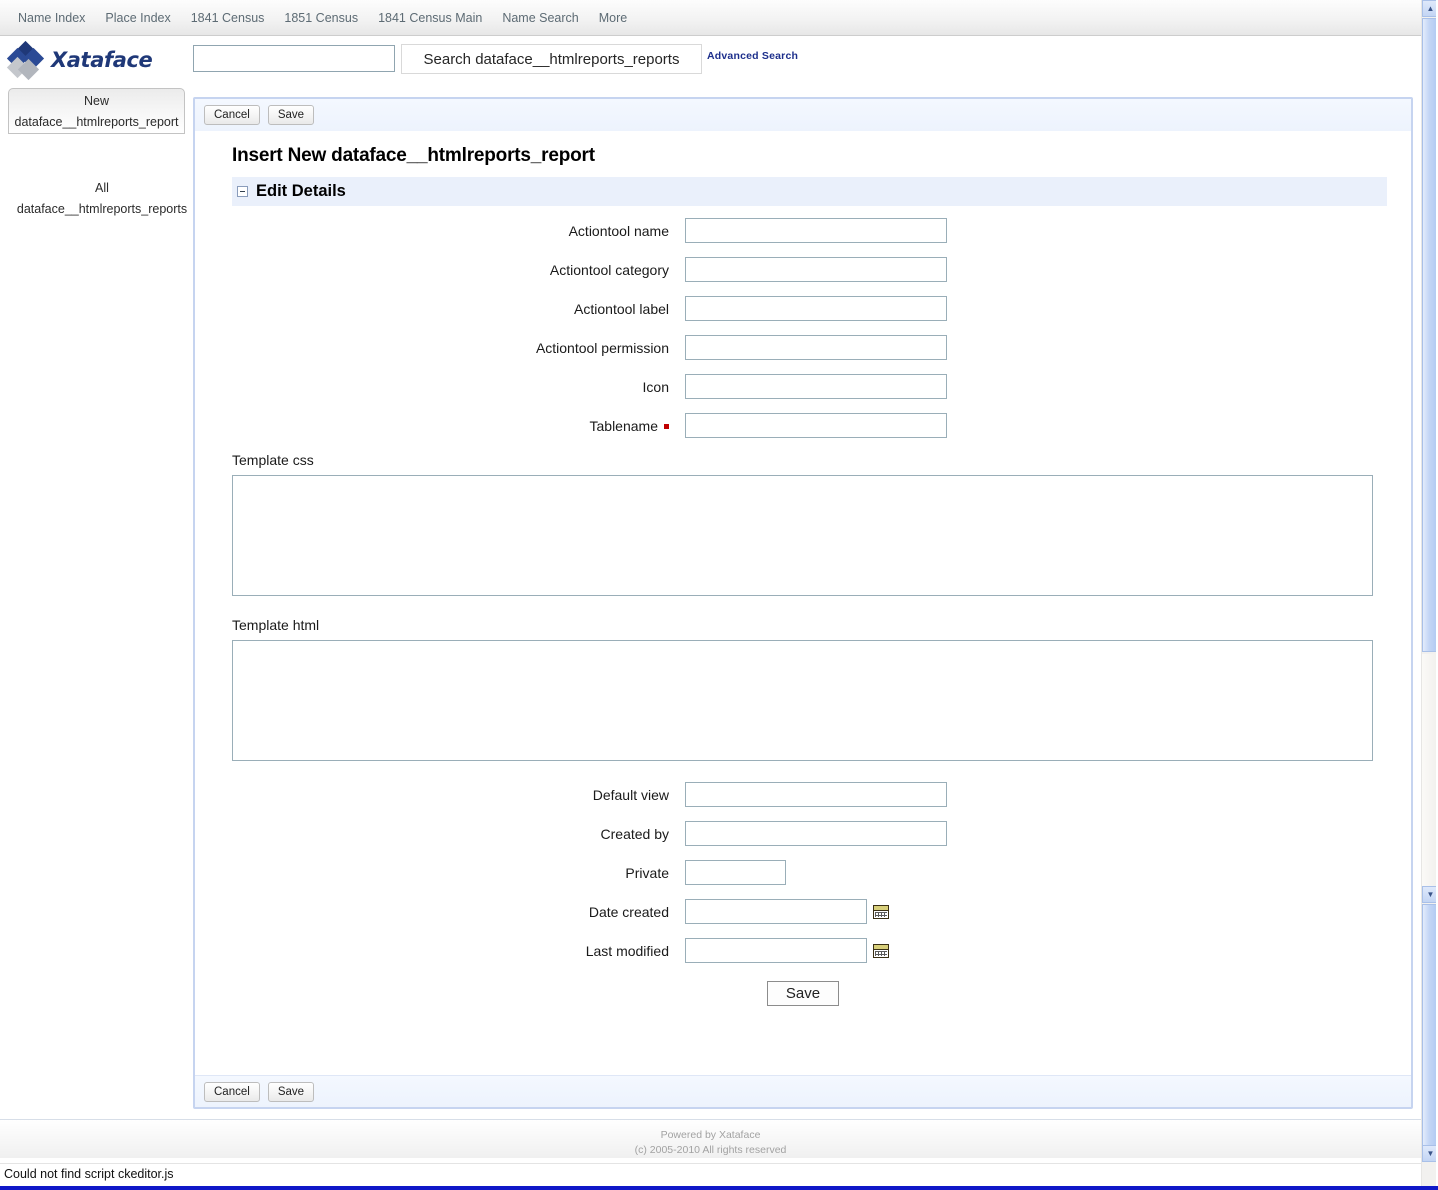 The width and height of the screenshot is (1438, 1190). I want to click on topnav-item-1851-census: 1851 Census, so click(321, 18).